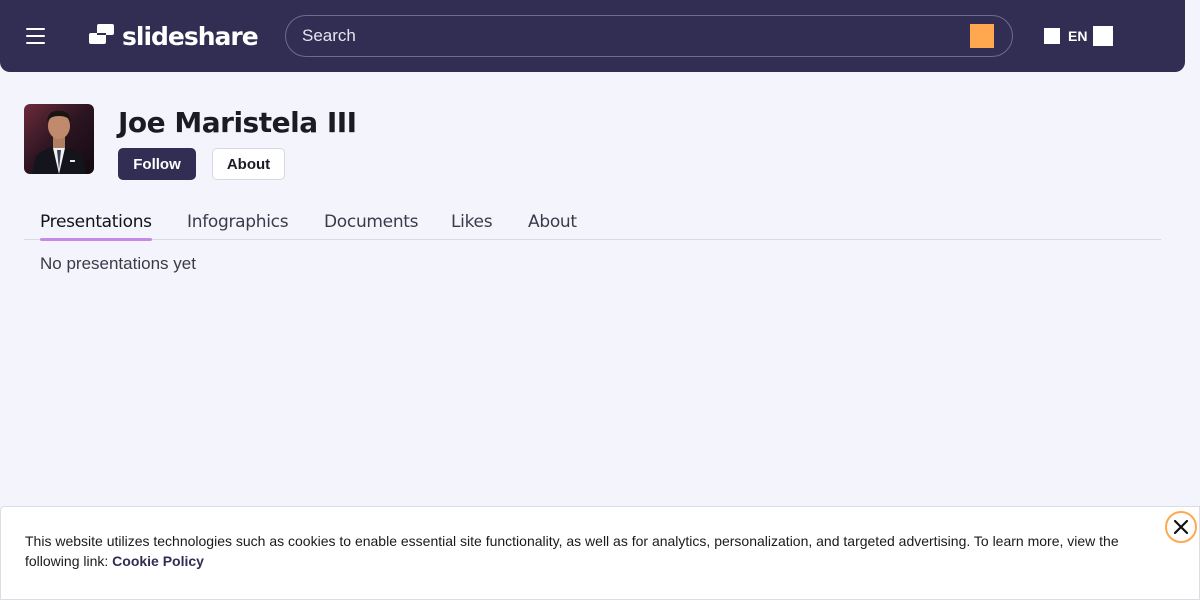 The height and width of the screenshot is (600, 1200). I want to click on language-label: EN, so click(1077, 36).